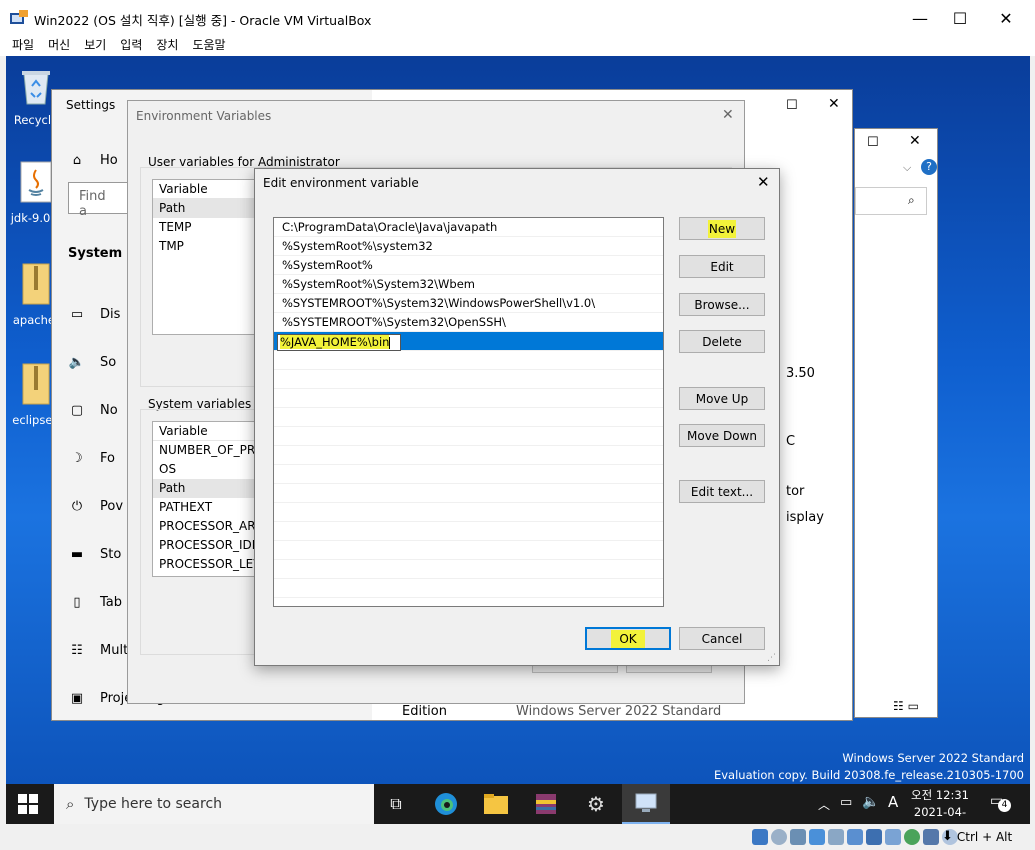 This screenshot has width=1035, height=850. I want to click on about-search-input: ⌕, so click(891, 201).